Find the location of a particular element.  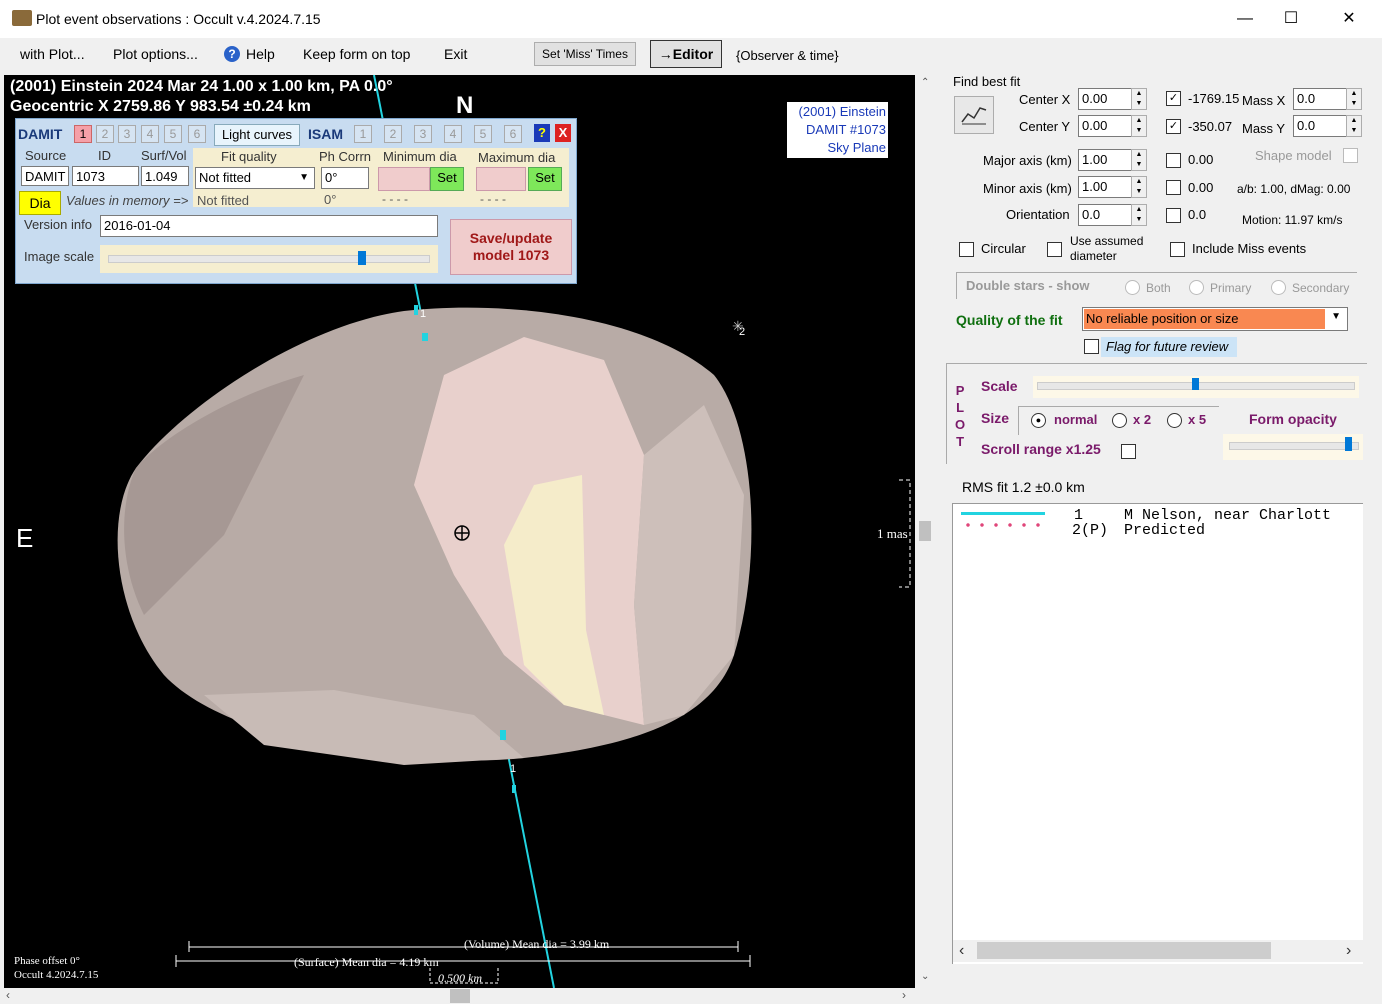

observer-2-name: Predicted is located at coordinates (1165, 530).